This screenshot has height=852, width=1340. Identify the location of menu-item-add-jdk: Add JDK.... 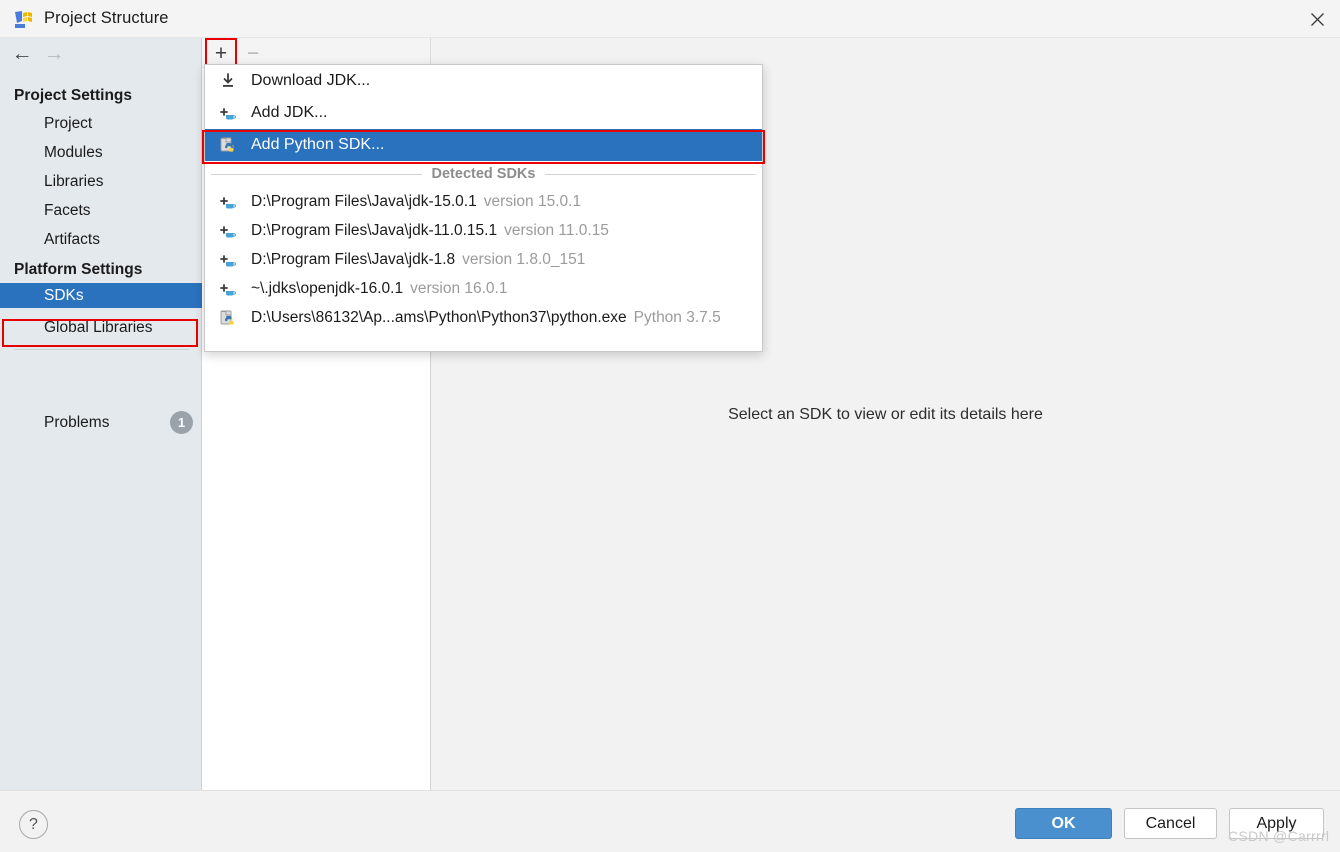
(483, 113).